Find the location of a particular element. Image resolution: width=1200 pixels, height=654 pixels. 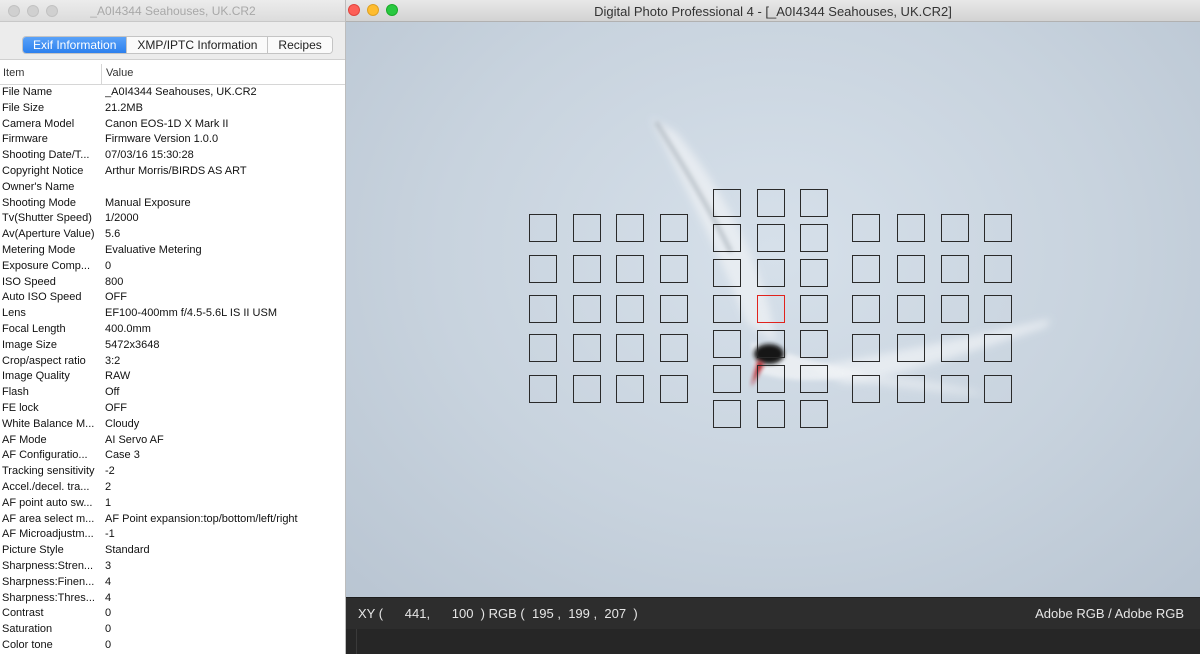

table-row: Metering Mode Evaluative Metering is located at coordinates (172, 251).